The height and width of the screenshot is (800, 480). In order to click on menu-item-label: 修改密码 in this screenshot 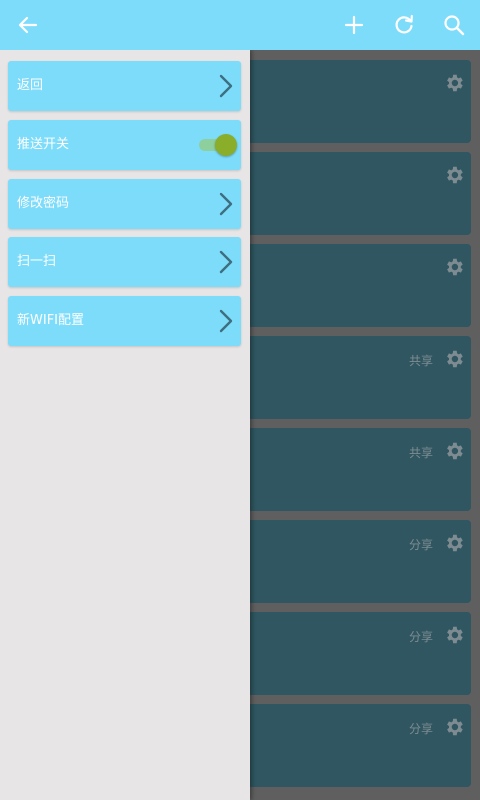, I will do `click(43, 203)`.